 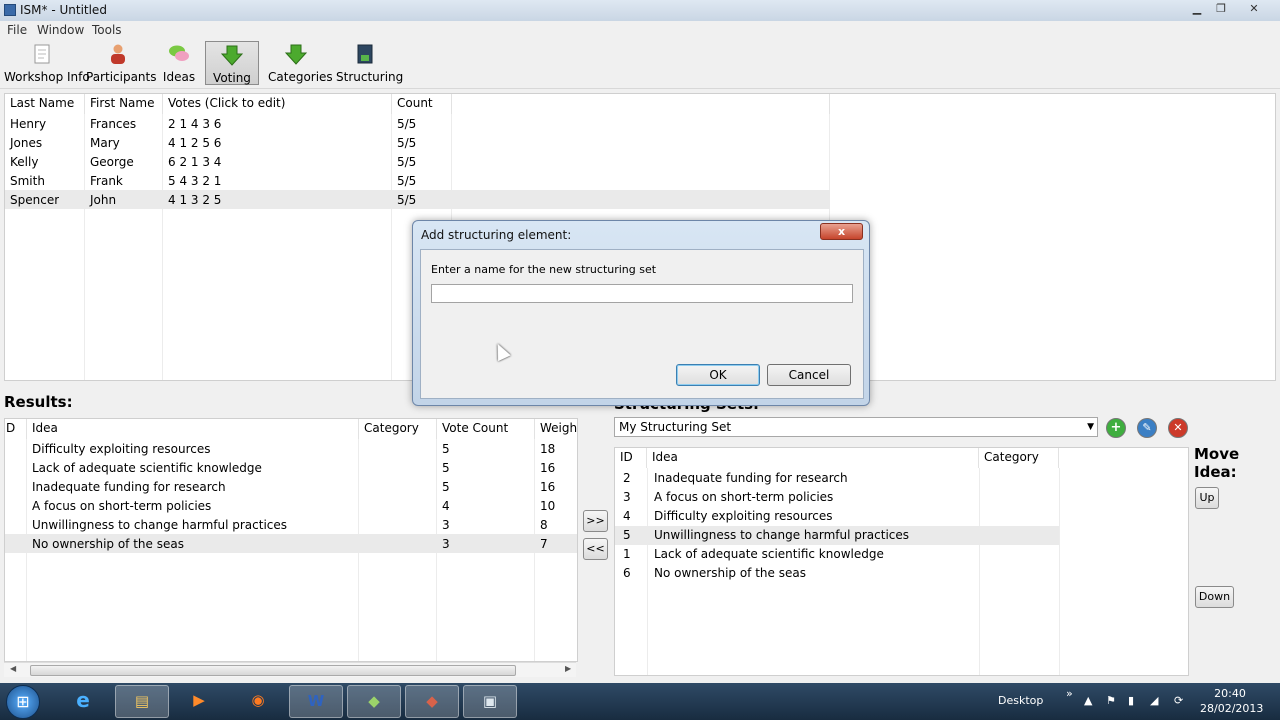 What do you see at coordinates (277, 104) in the screenshot?
I see `column-header-votes: Votes (Click to edit)` at bounding box center [277, 104].